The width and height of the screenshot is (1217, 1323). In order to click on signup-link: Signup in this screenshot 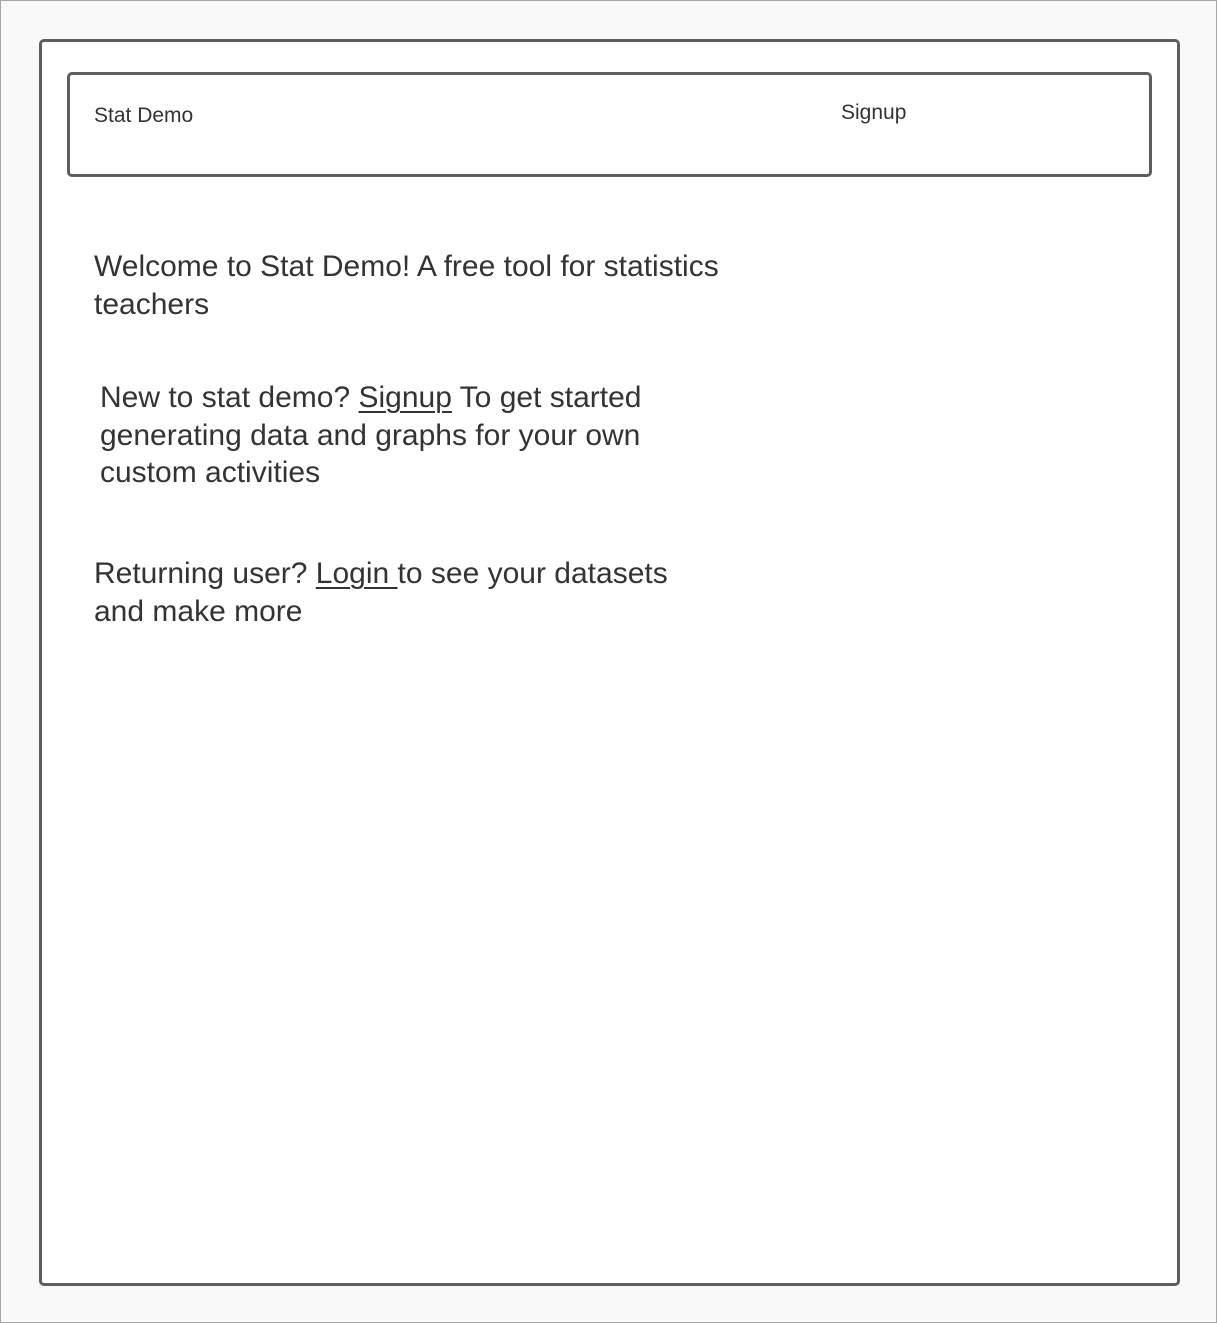, I will do `click(404, 397)`.